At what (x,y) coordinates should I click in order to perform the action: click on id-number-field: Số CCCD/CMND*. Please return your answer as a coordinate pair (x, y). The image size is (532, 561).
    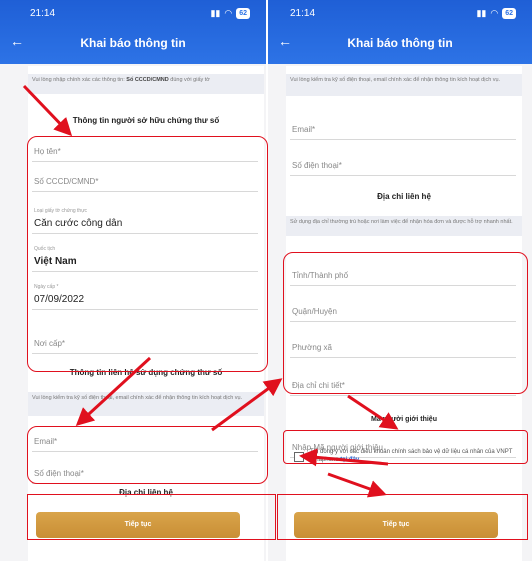
    Looking at the image, I should click on (145, 178).